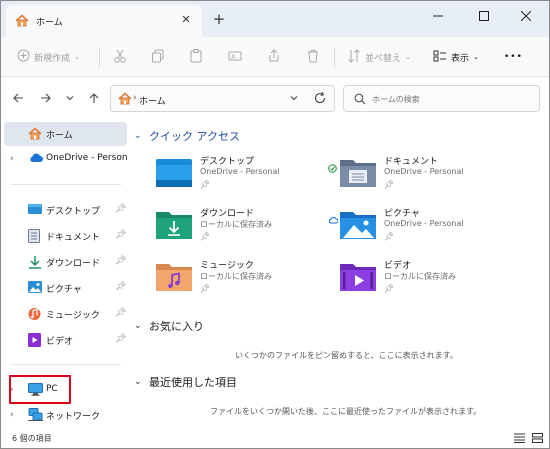 The image size is (550, 449). I want to click on nav-item-label: ビデオ, so click(60, 342).